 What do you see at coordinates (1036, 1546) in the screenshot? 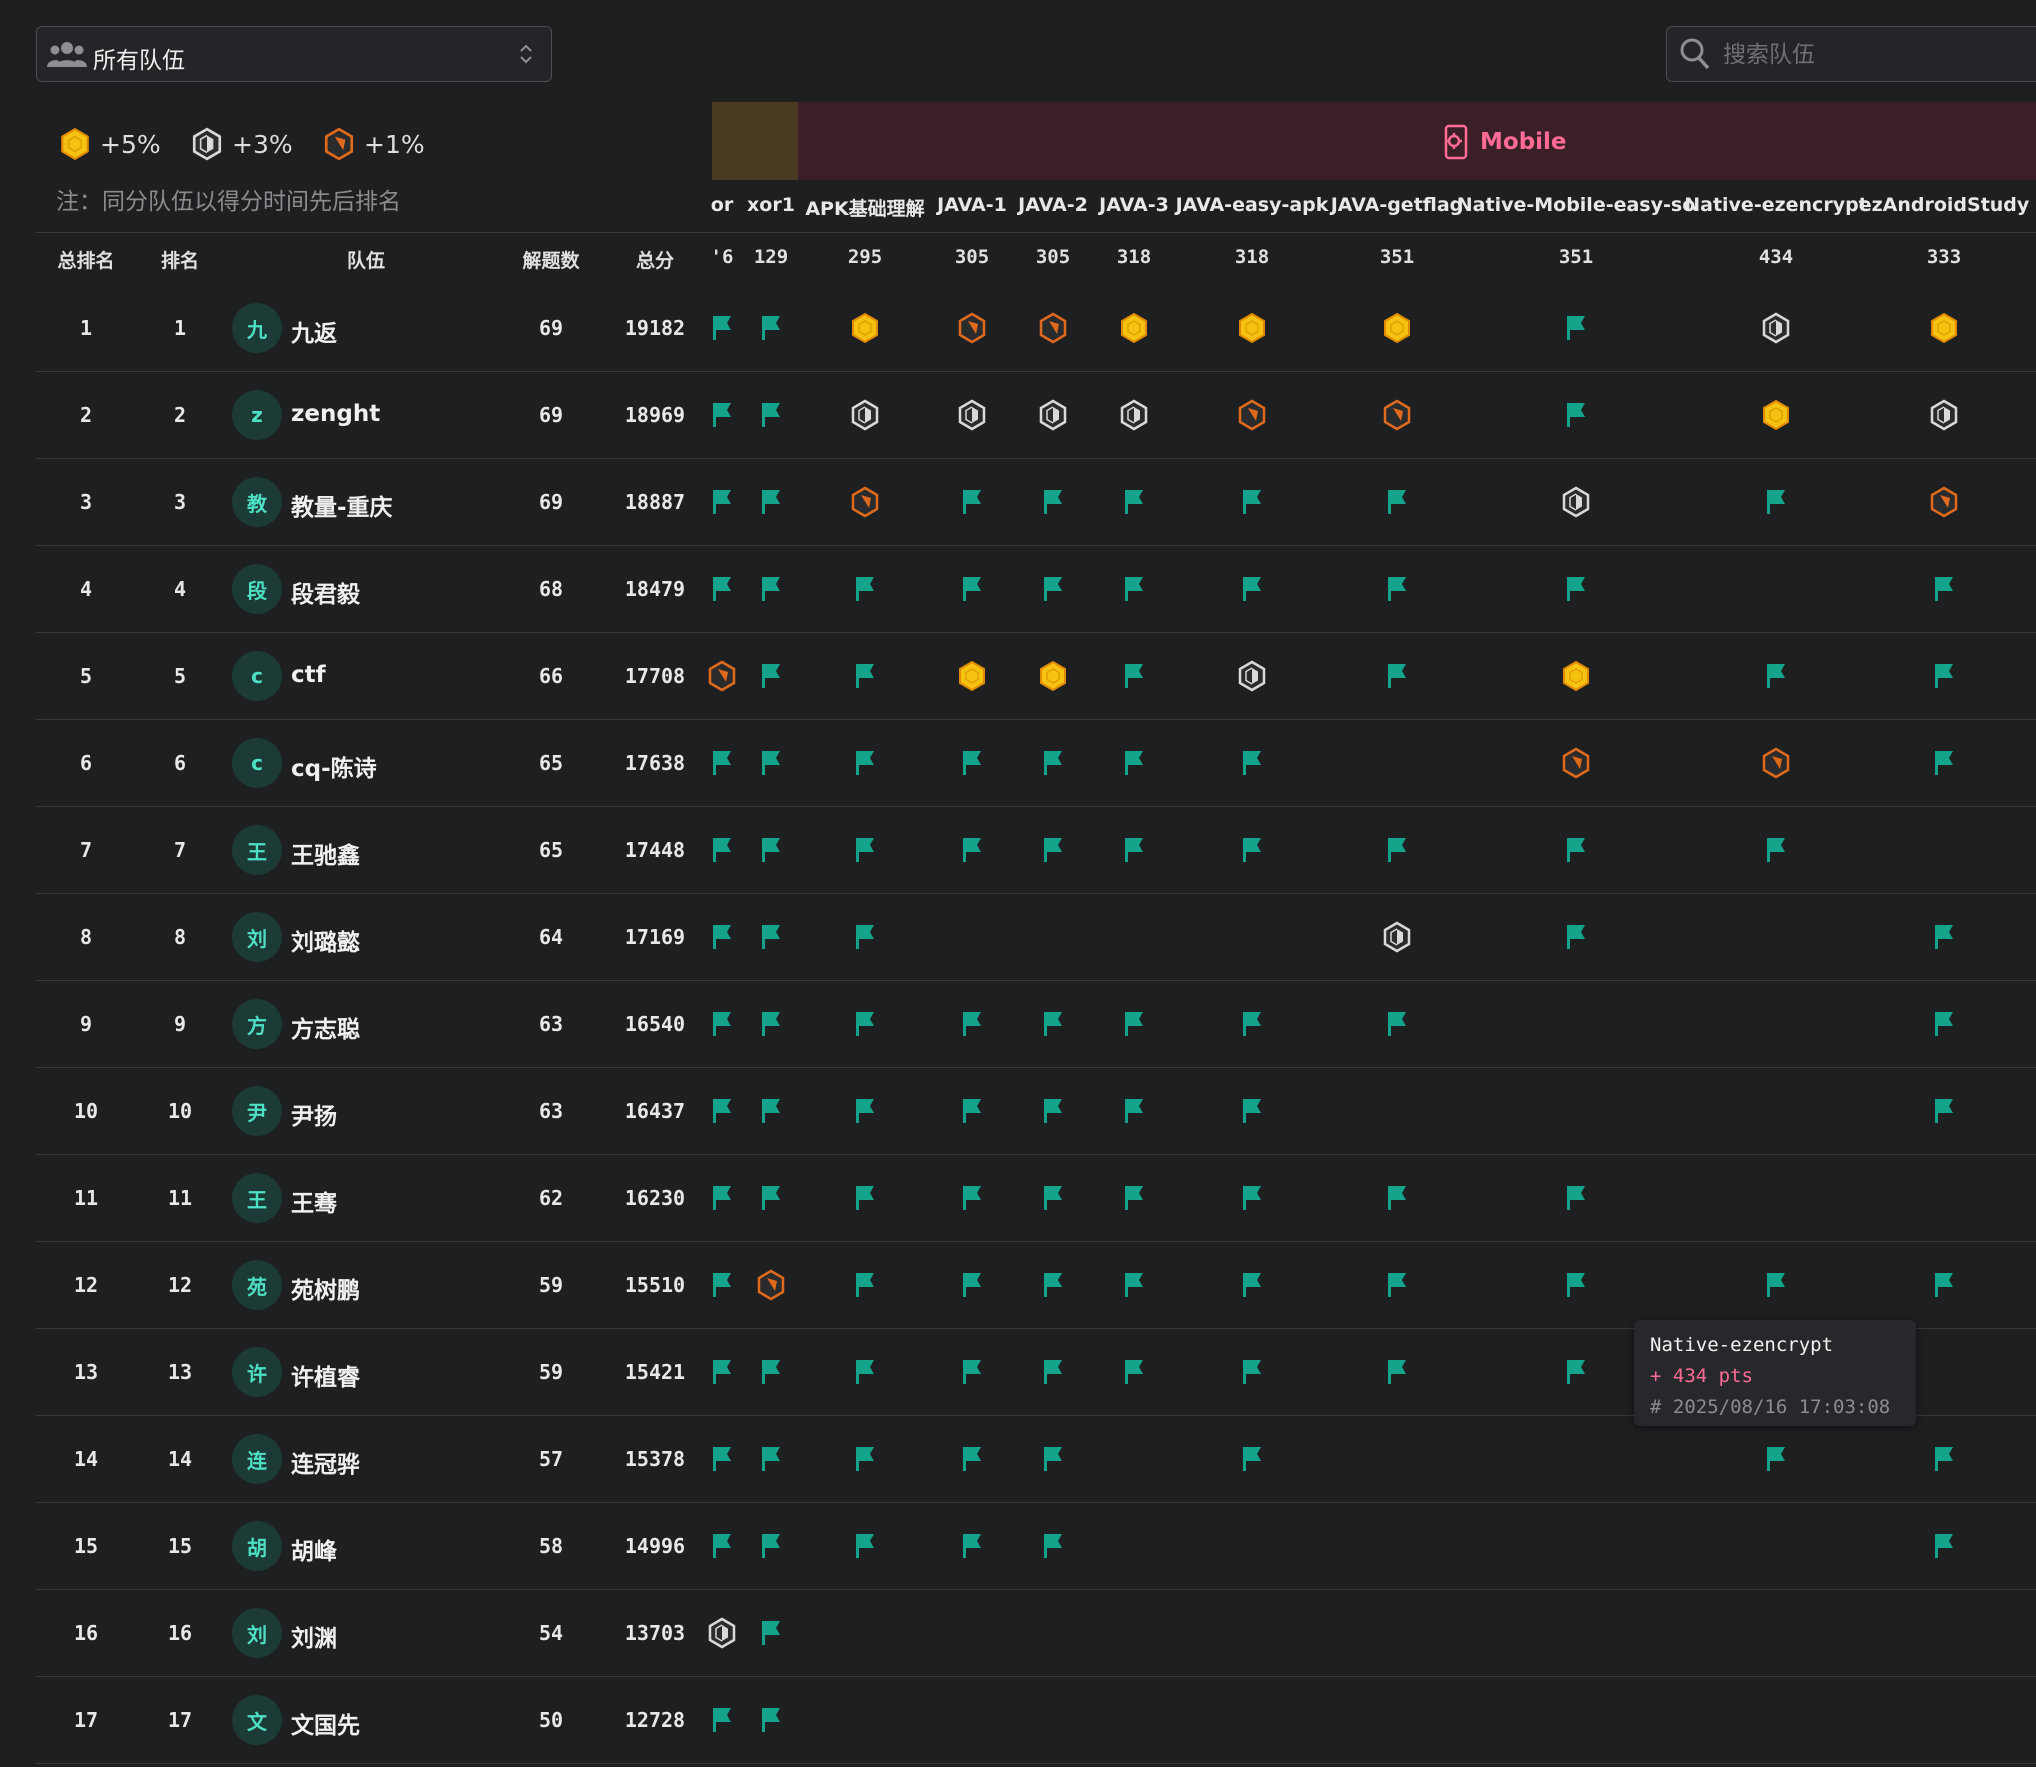
I see `table-row: 15 15 胡胡峰 58 14996` at bounding box center [1036, 1546].